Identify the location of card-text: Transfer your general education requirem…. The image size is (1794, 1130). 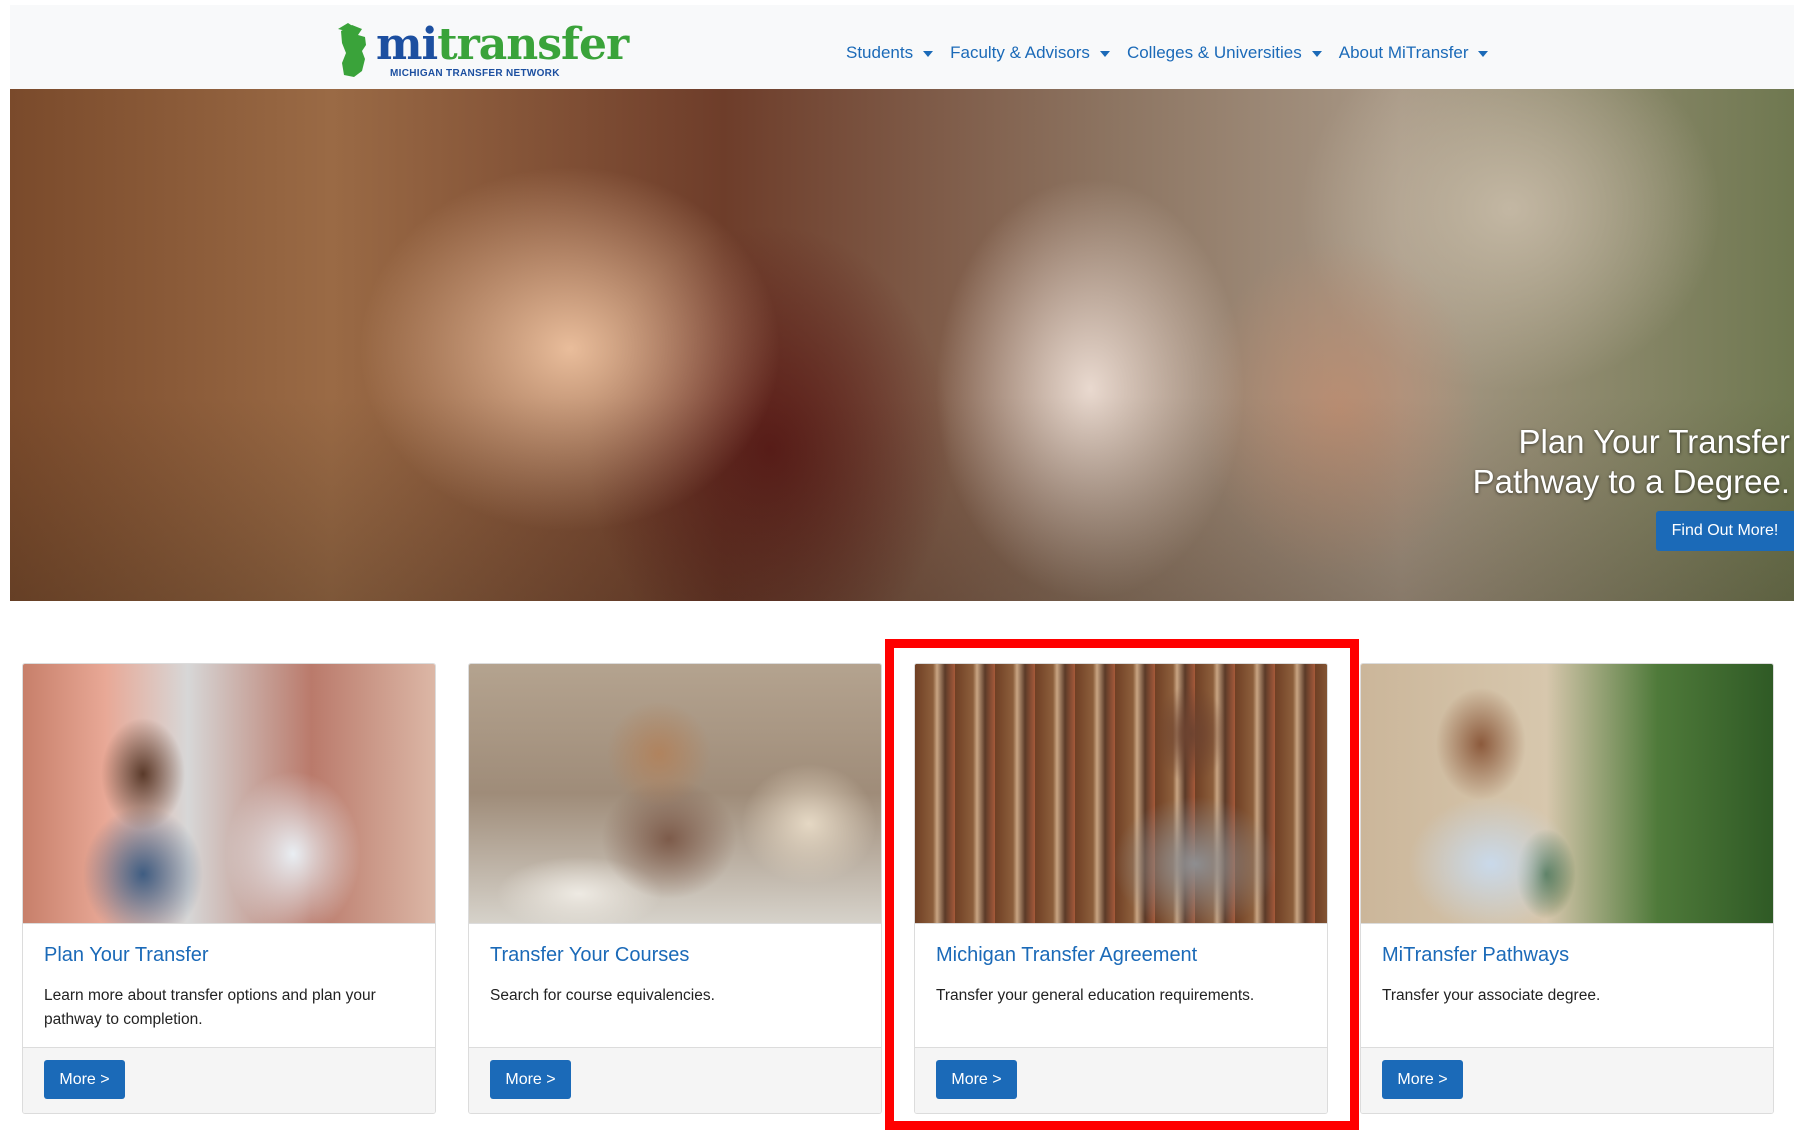
(1095, 995).